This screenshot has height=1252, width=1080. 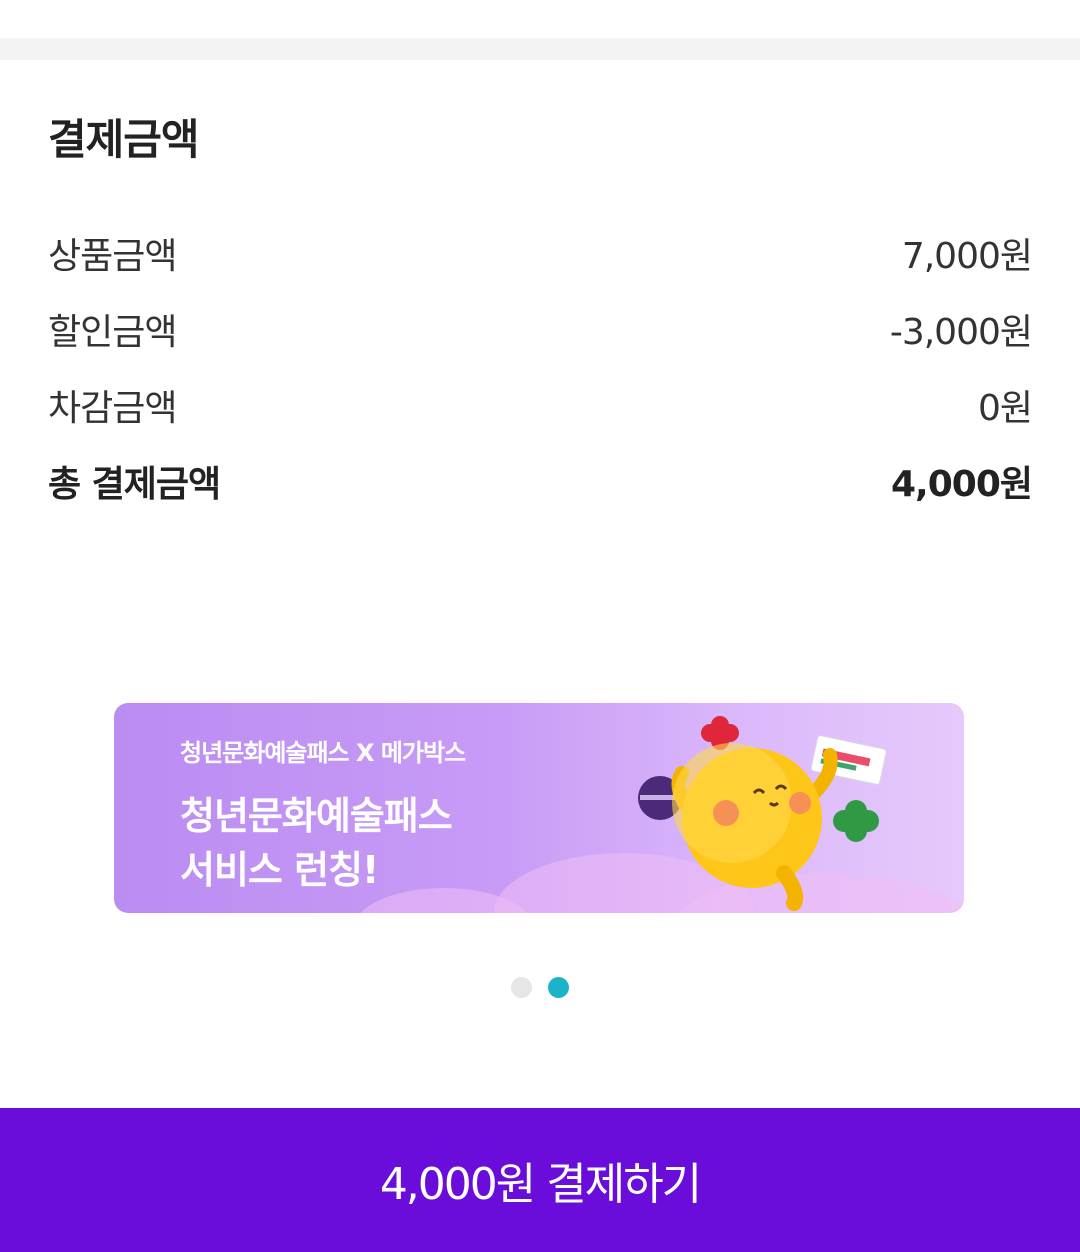 What do you see at coordinates (316, 816) in the screenshot?
I see `banner-headline: 청년문화예술패스` at bounding box center [316, 816].